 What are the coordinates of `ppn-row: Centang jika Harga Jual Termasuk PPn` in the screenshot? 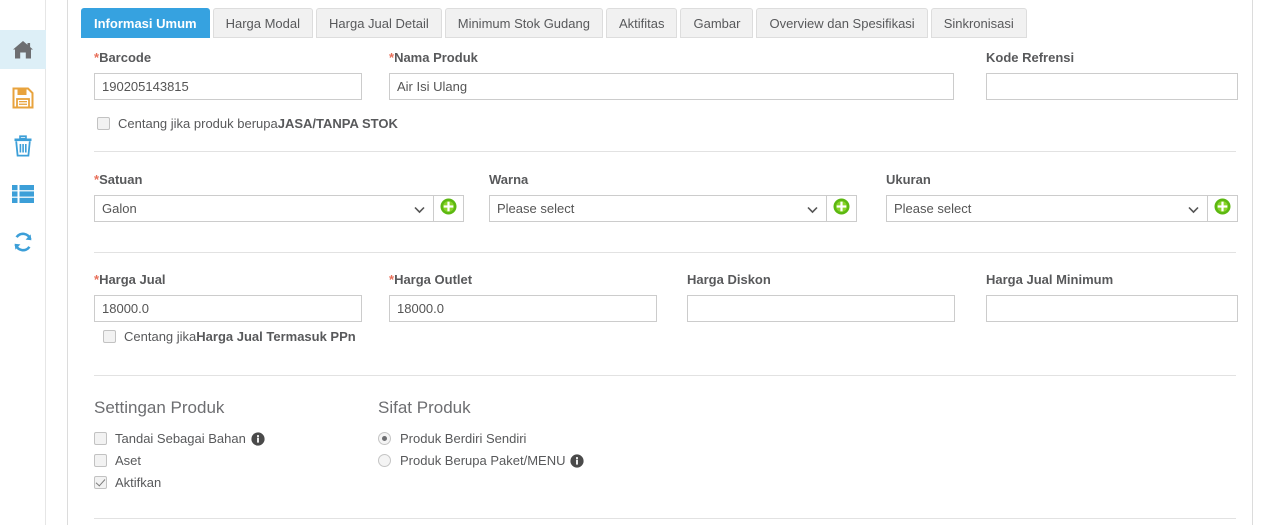 It's located at (229, 336).